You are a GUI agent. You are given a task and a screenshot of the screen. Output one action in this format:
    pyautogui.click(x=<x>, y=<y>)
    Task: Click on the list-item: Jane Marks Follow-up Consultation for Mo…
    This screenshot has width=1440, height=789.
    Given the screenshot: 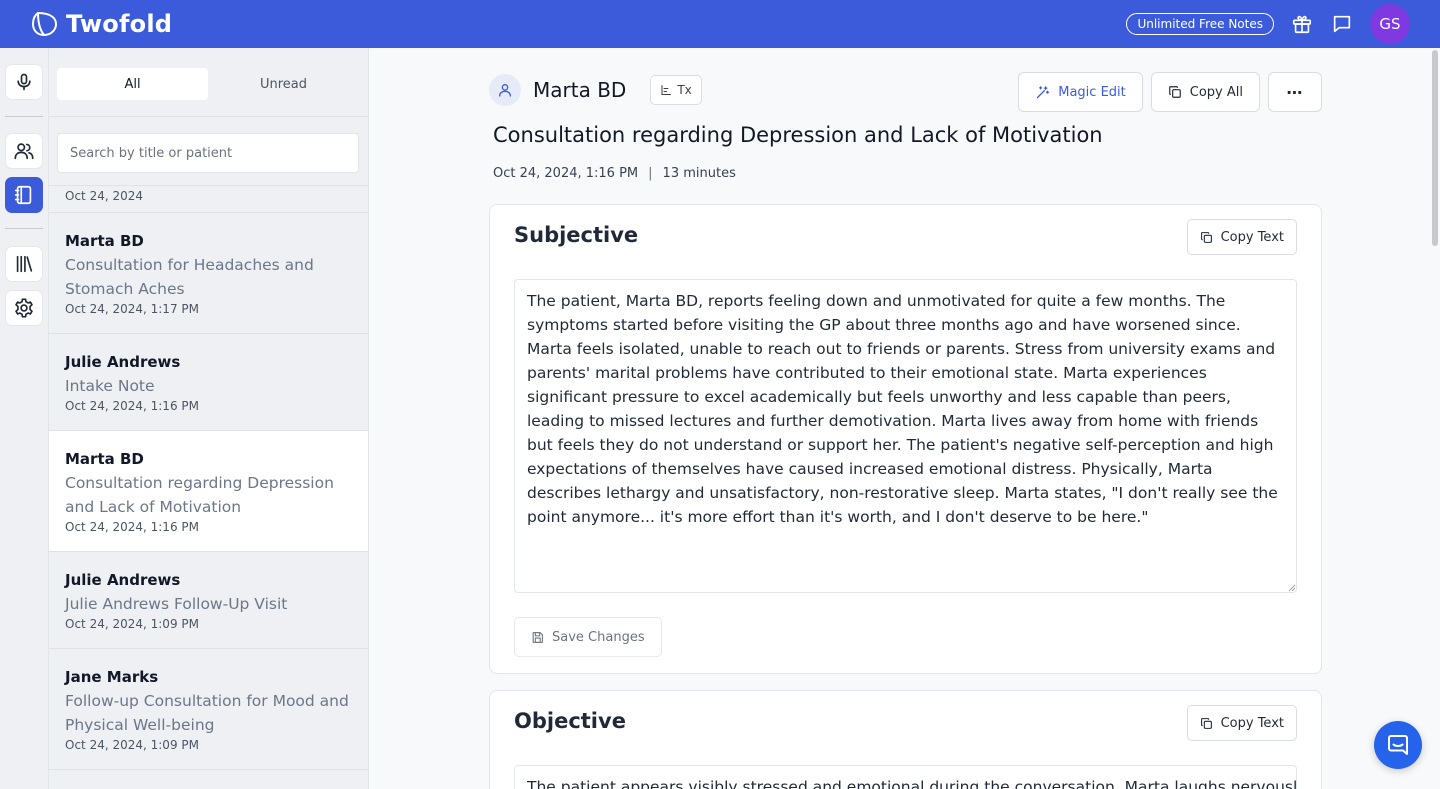 What is the action you would take?
    pyautogui.click(x=208, y=709)
    